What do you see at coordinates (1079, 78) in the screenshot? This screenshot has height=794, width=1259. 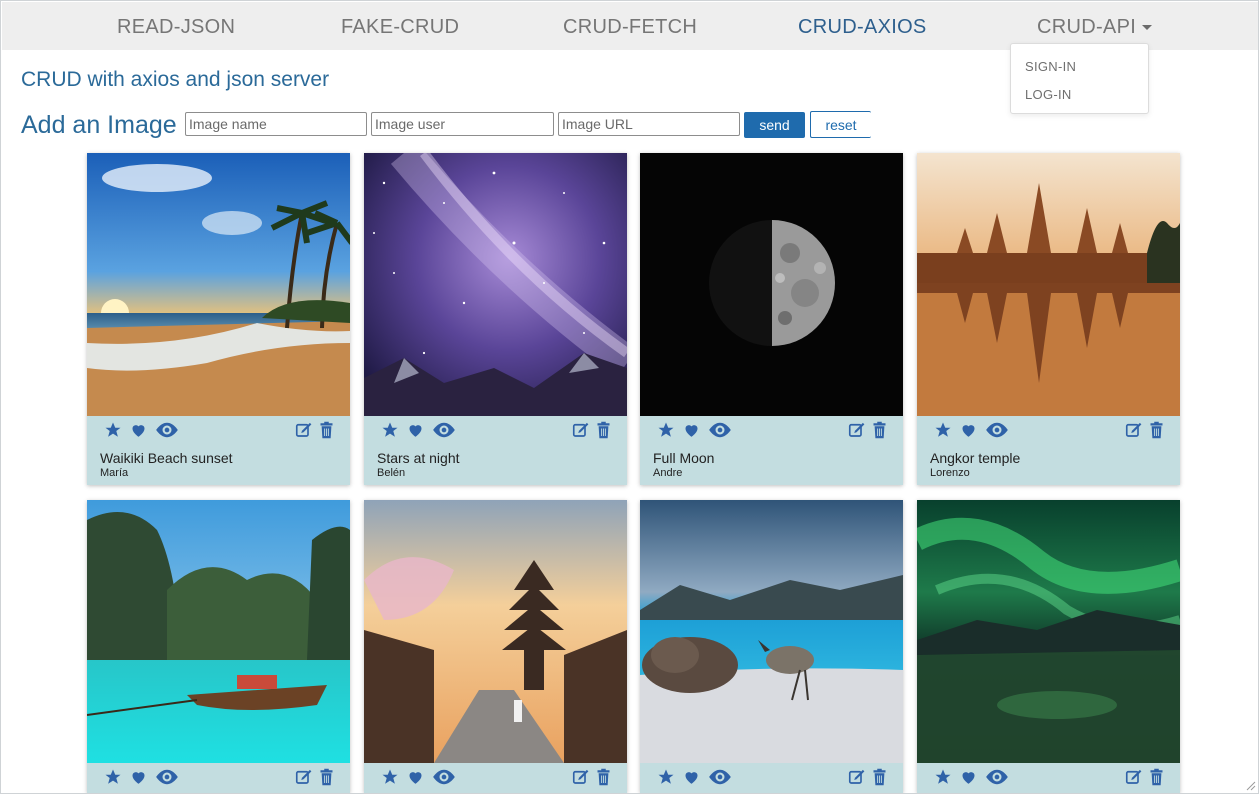 I see `crud-api-dropdown-menu: SIGN-IN LOG-IN` at bounding box center [1079, 78].